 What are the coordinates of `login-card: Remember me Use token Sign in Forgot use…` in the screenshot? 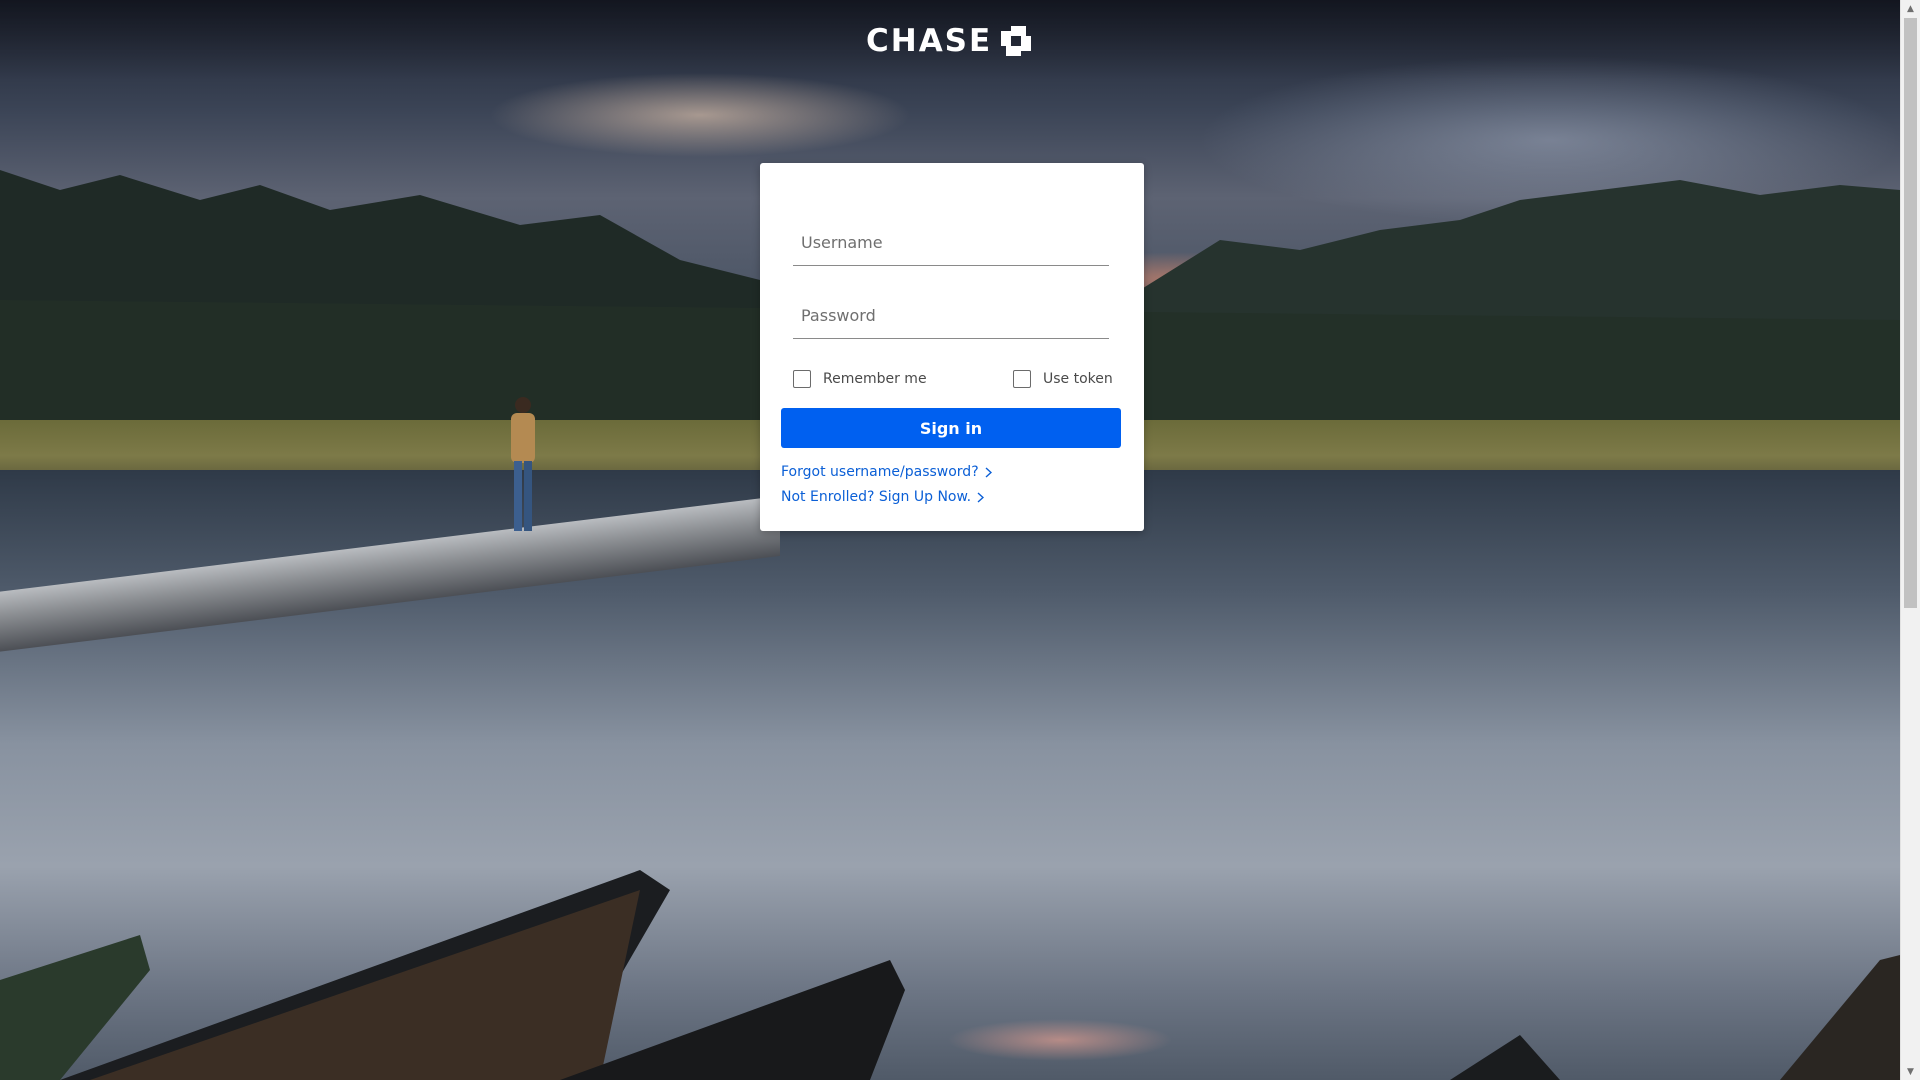 It's located at (952, 347).